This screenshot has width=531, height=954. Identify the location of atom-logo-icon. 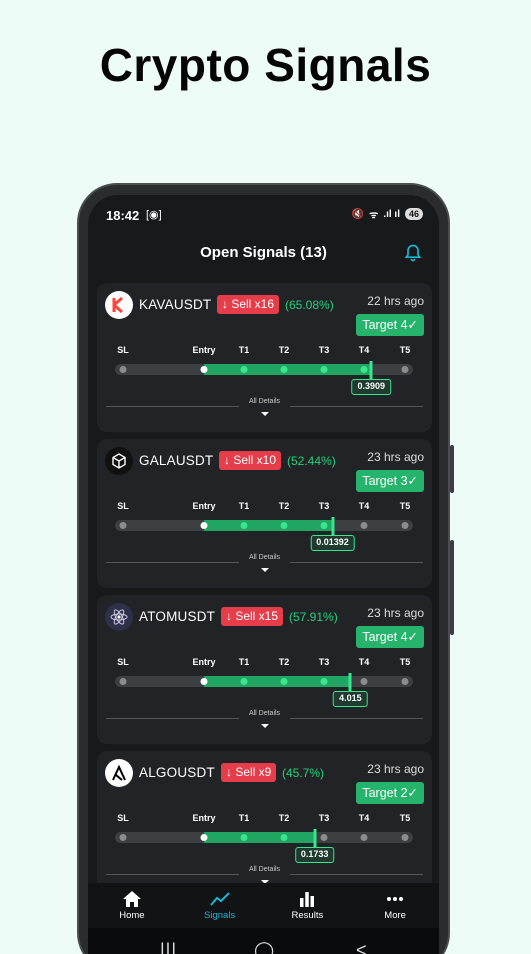
(119, 617).